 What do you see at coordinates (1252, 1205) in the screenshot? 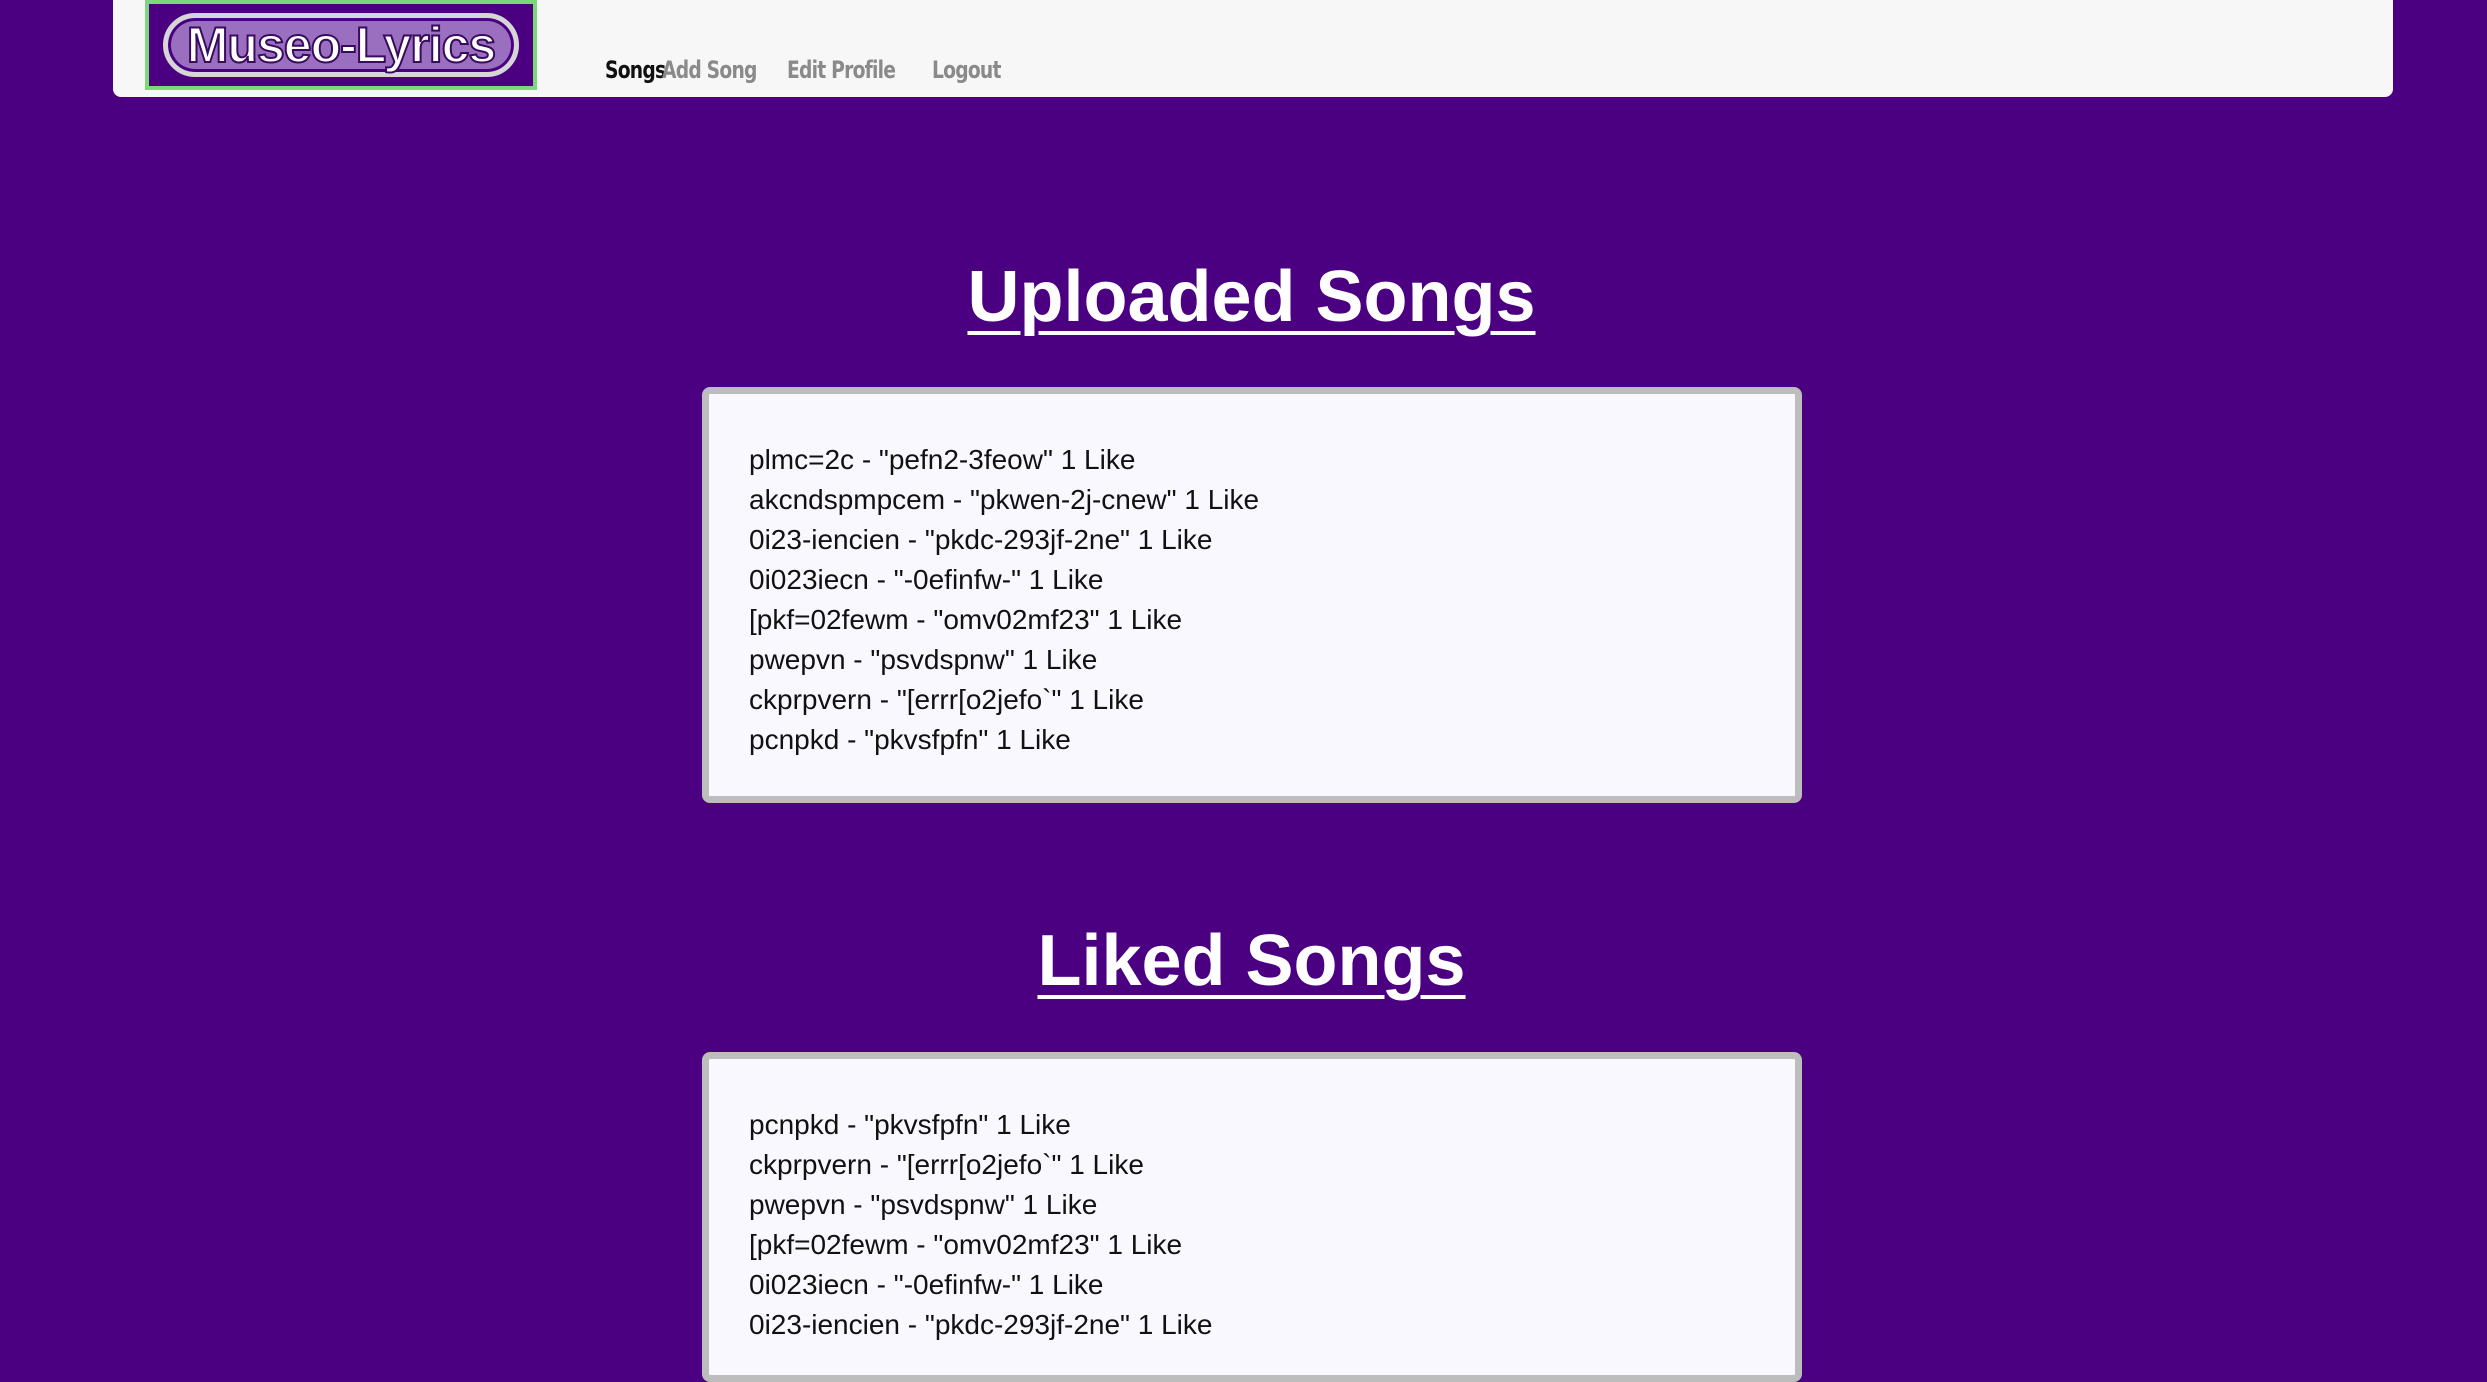
I see `liked-song-item: pwepvn - "psvdspnw" 1 Like` at bounding box center [1252, 1205].